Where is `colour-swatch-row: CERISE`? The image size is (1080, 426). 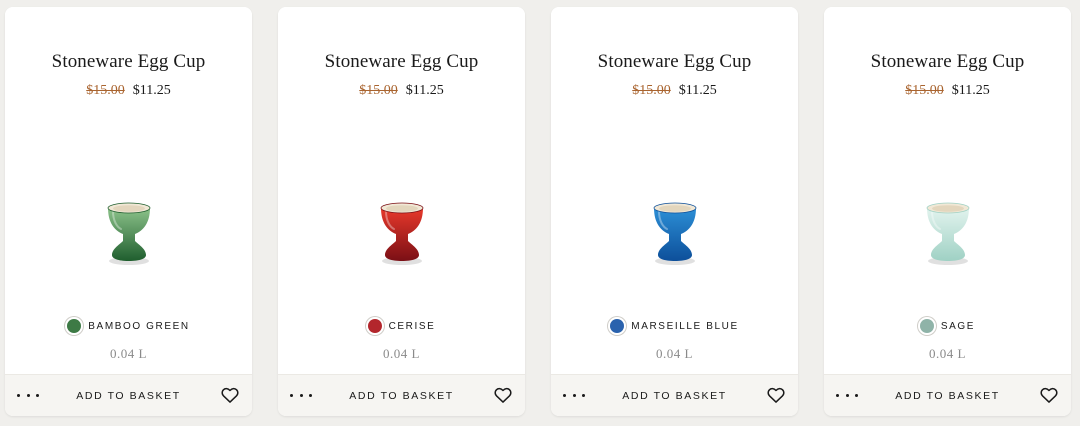
colour-swatch-row: CERISE is located at coordinates (401, 326).